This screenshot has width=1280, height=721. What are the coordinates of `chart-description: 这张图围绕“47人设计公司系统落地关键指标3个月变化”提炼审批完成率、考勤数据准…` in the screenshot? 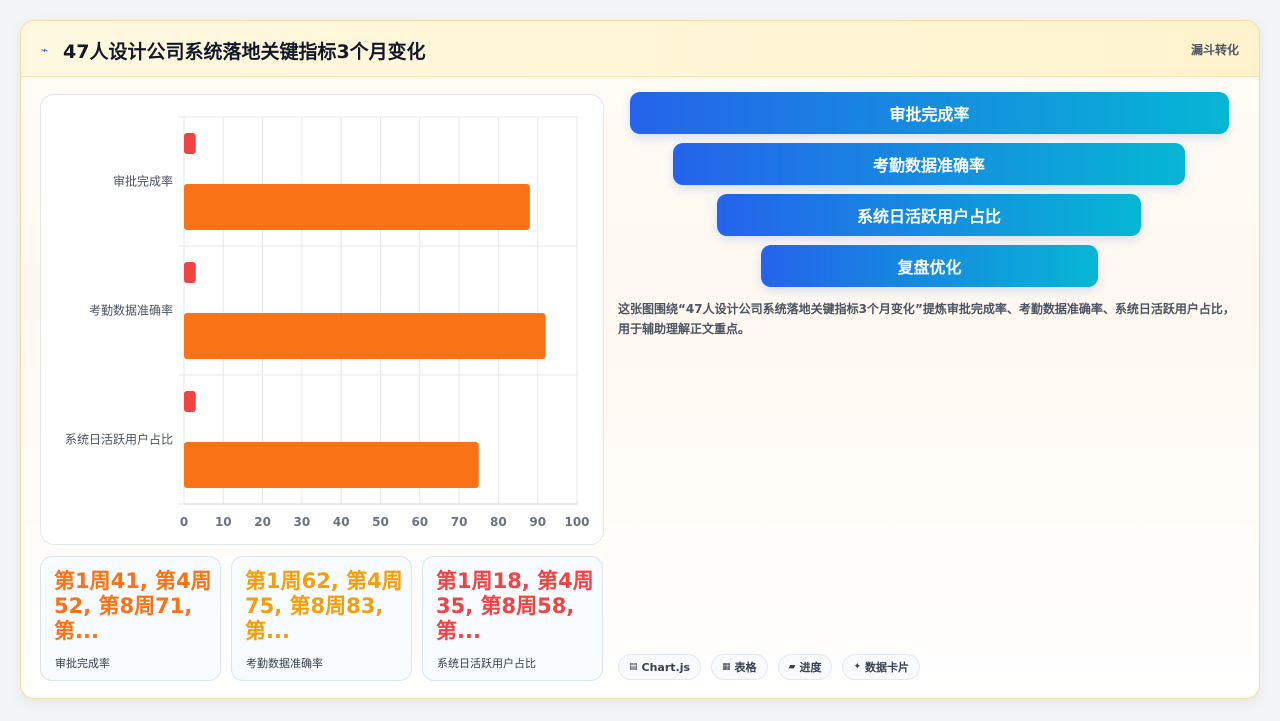 It's located at (926, 319).